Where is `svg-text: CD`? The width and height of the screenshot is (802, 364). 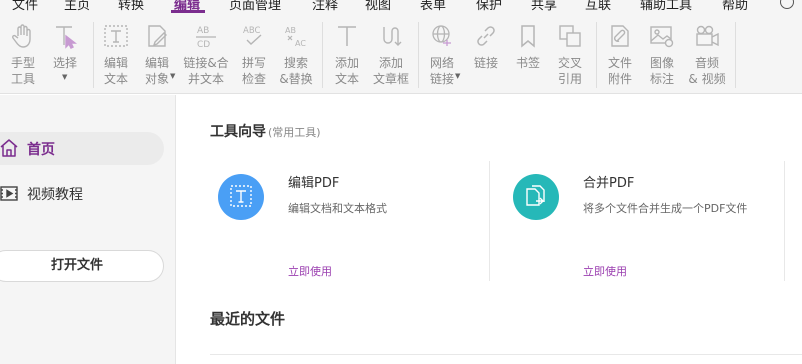 svg-text: CD is located at coordinates (203, 44).